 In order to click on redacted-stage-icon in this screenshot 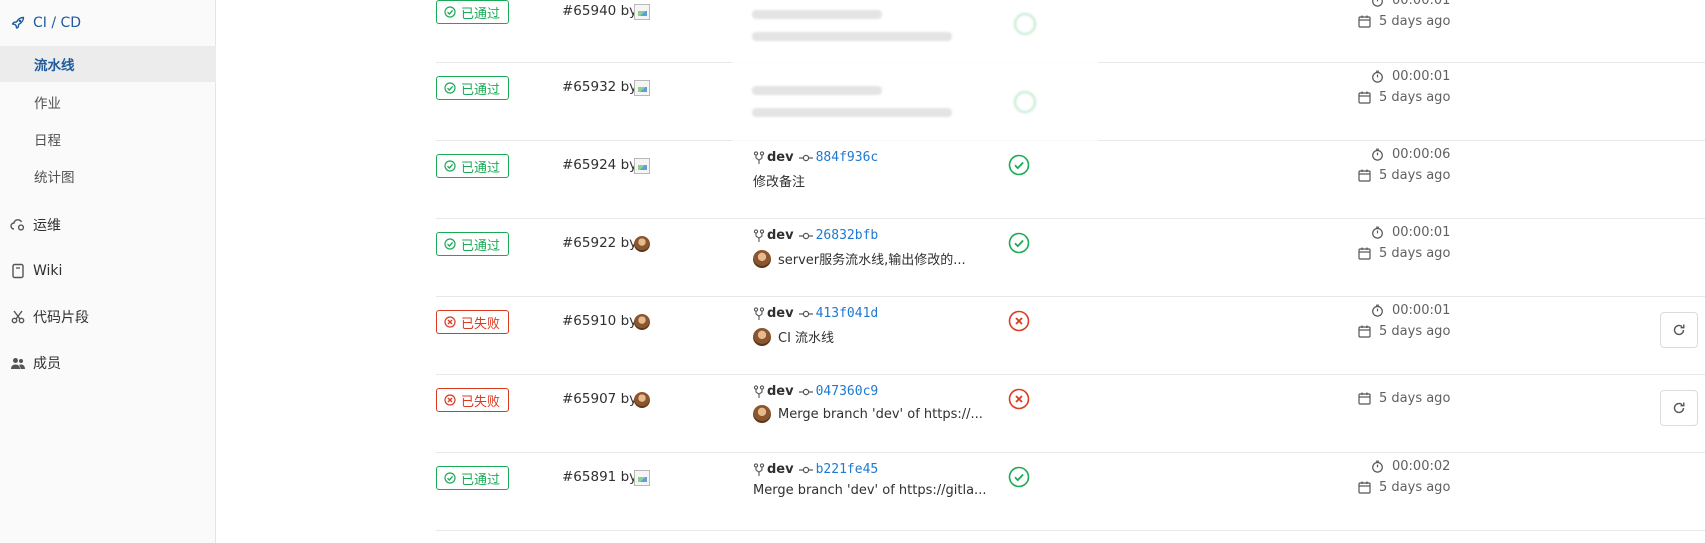, I will do `click(1025, 102)`.